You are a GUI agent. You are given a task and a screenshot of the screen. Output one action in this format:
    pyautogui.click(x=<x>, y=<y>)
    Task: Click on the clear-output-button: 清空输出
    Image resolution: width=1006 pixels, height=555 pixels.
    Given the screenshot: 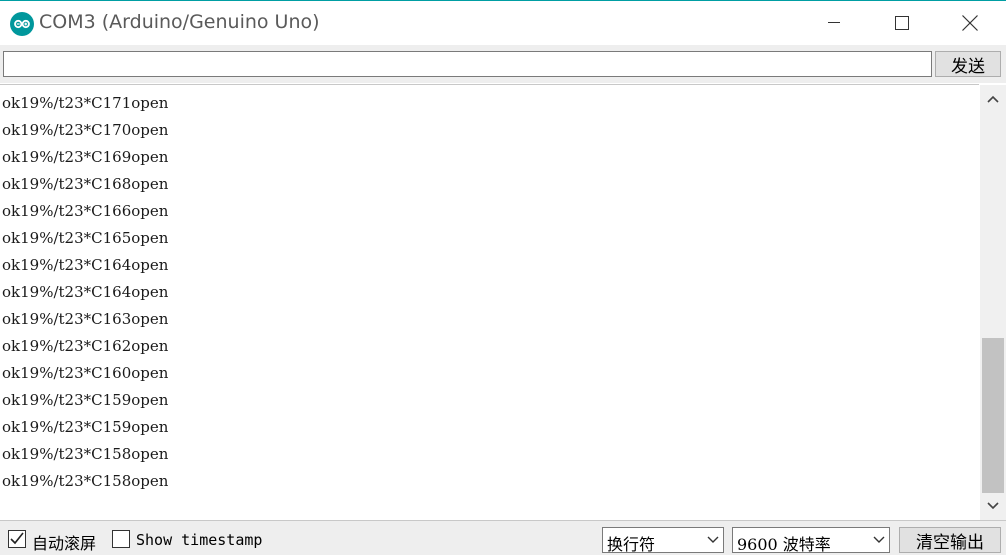 What is the action you would take?
    pyautogui.click(x=950, y=540)
    